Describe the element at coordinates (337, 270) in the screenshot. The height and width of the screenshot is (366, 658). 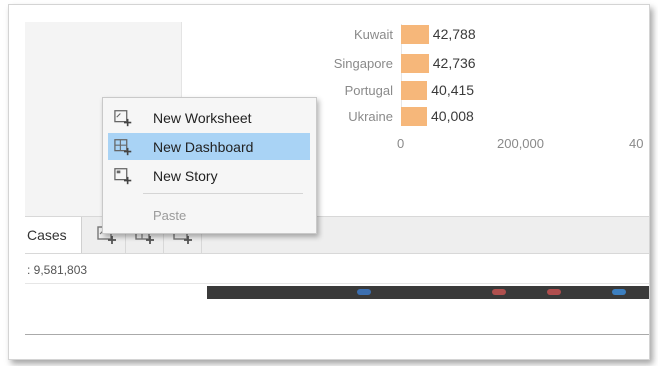
I see `status-bar: : 9,581,803` at that location.